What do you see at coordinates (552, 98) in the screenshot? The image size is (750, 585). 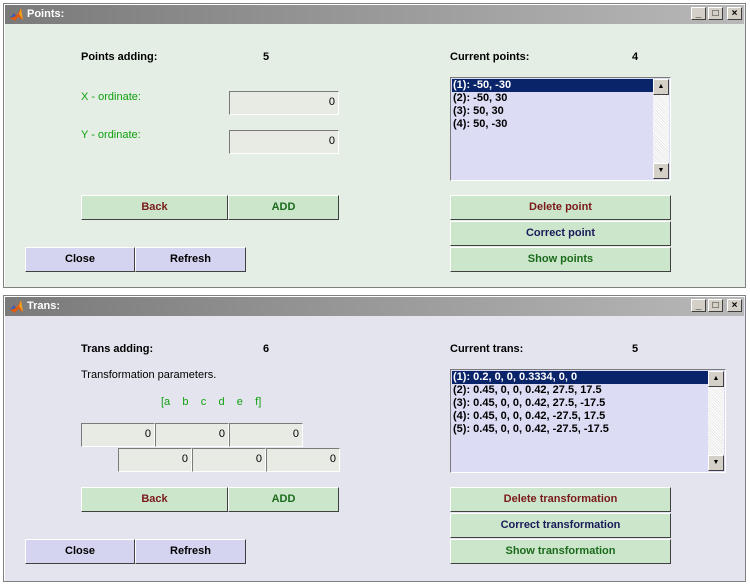 I see `list-item: (2): -50, 30` at bounding box center [552, 98].